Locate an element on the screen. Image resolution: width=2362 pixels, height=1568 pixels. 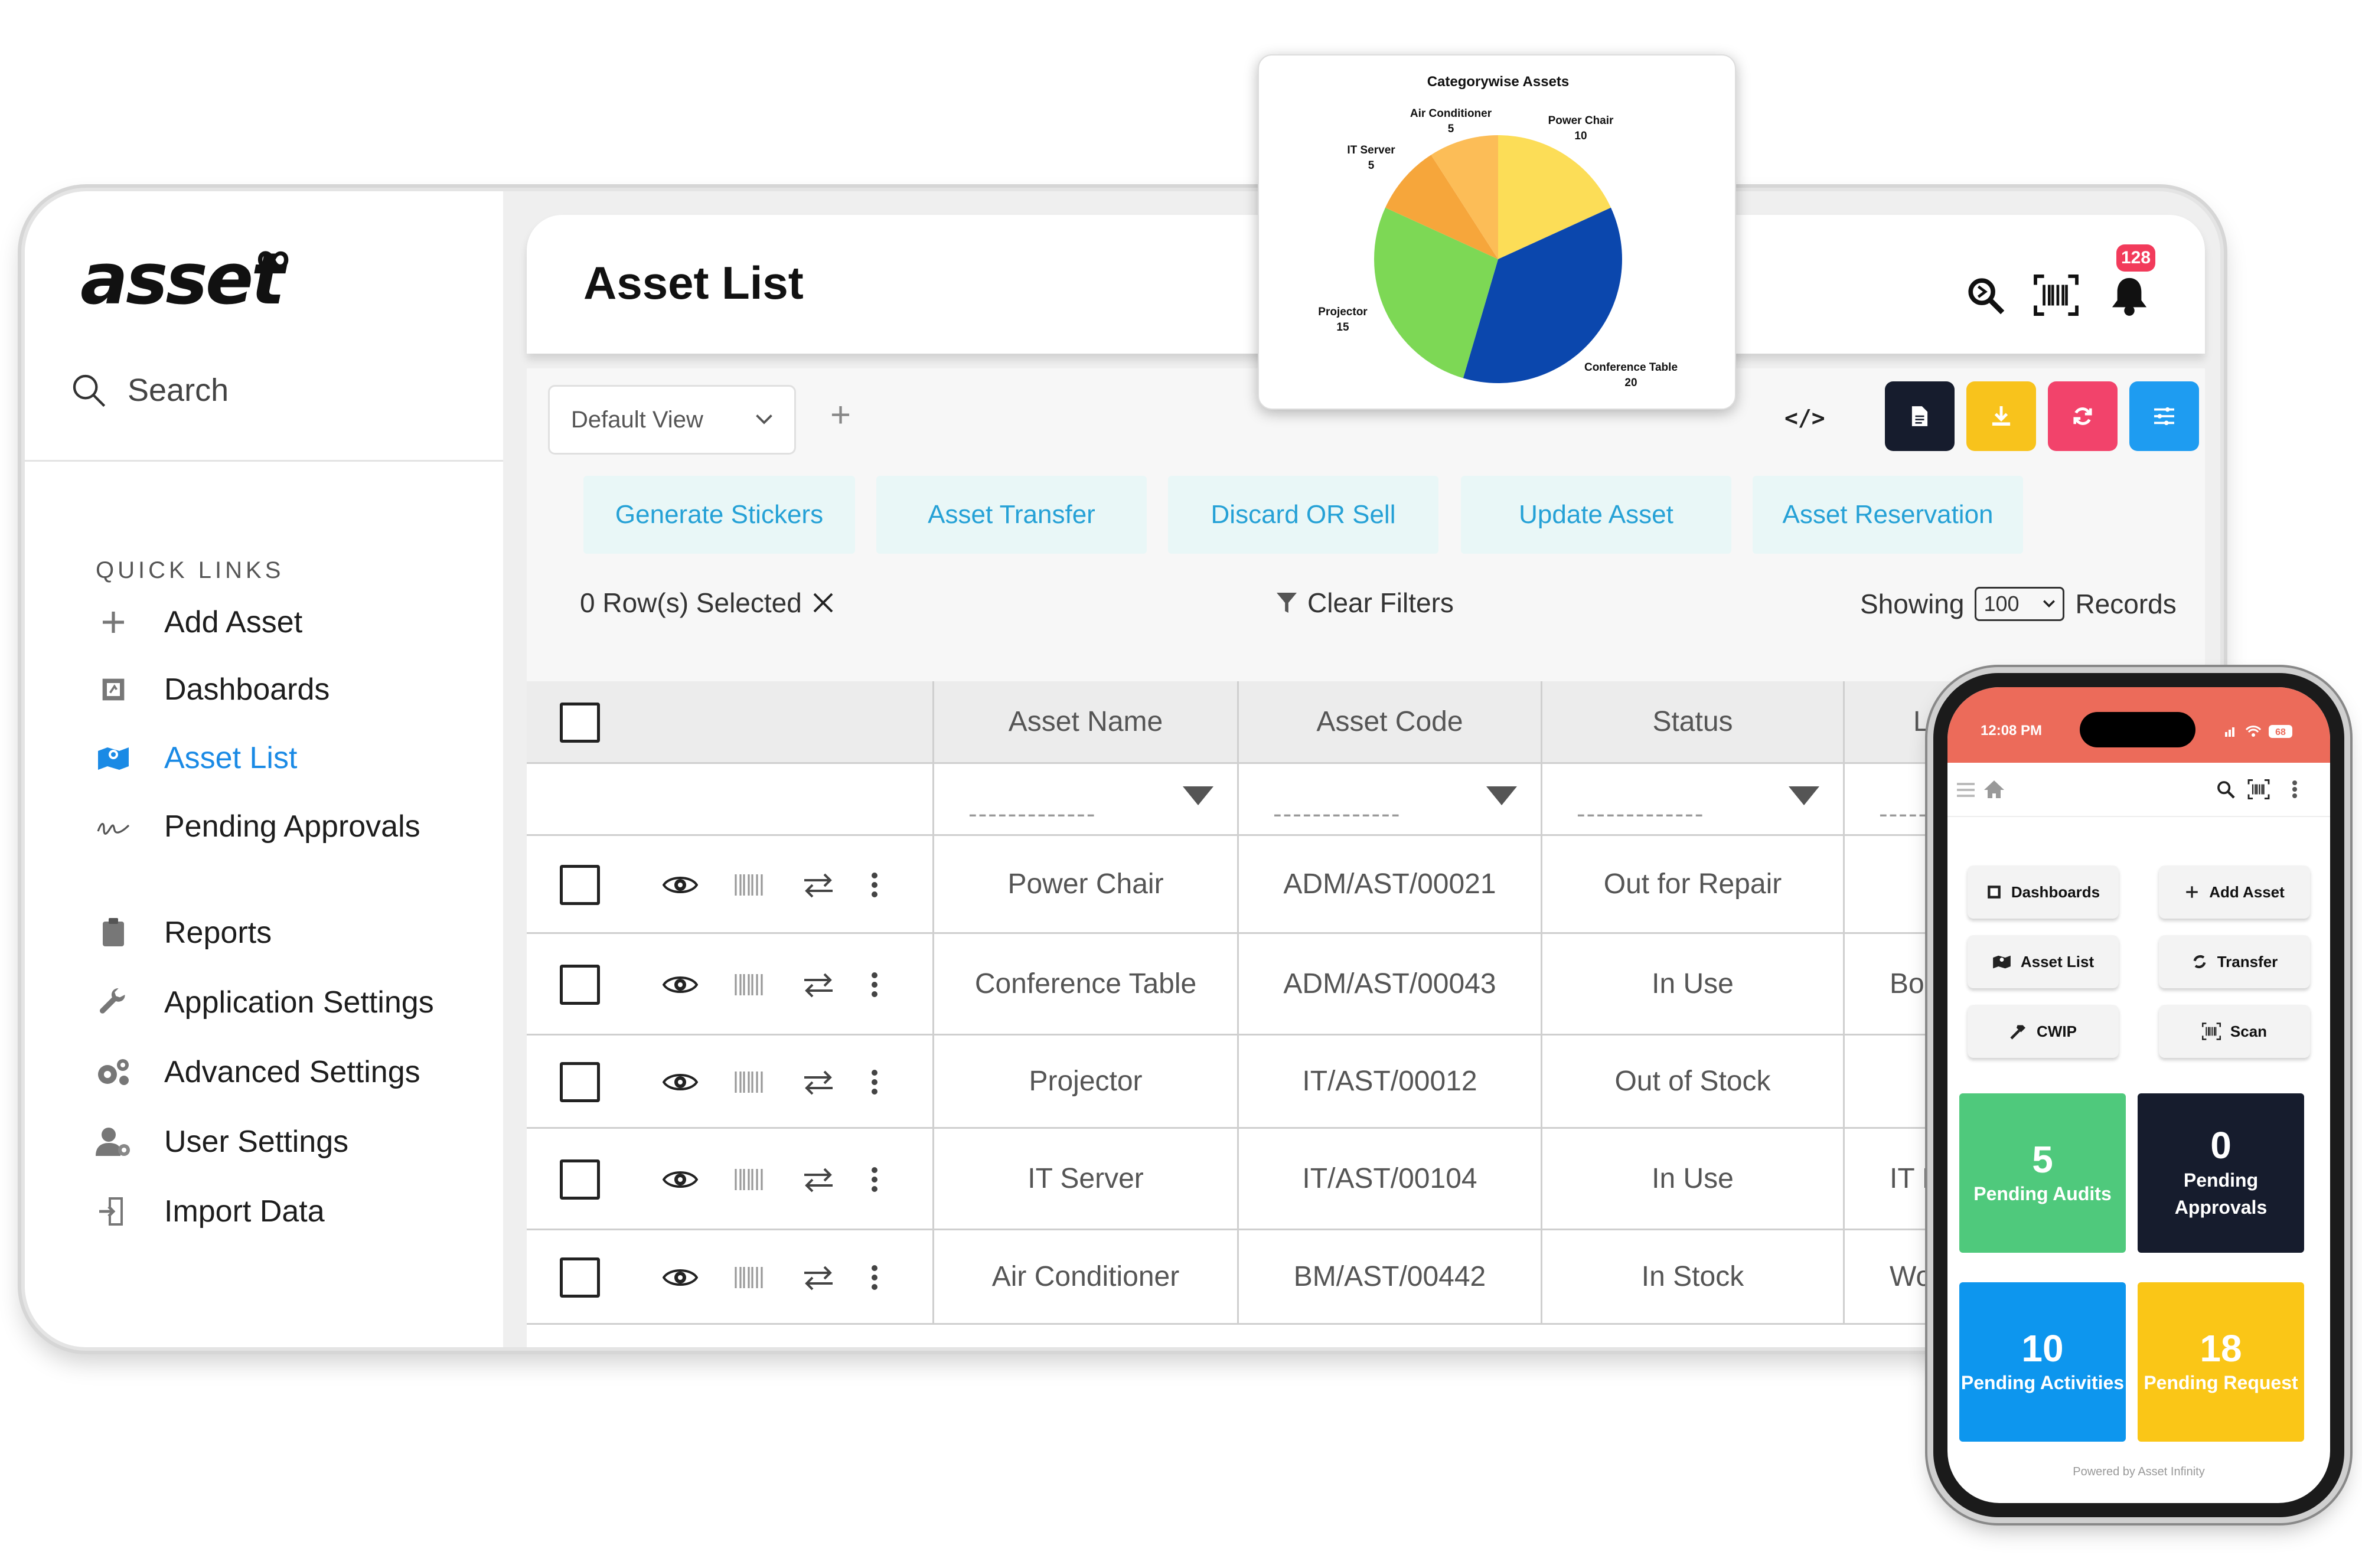
add-view-button: + is located at coordinates (840, 415).